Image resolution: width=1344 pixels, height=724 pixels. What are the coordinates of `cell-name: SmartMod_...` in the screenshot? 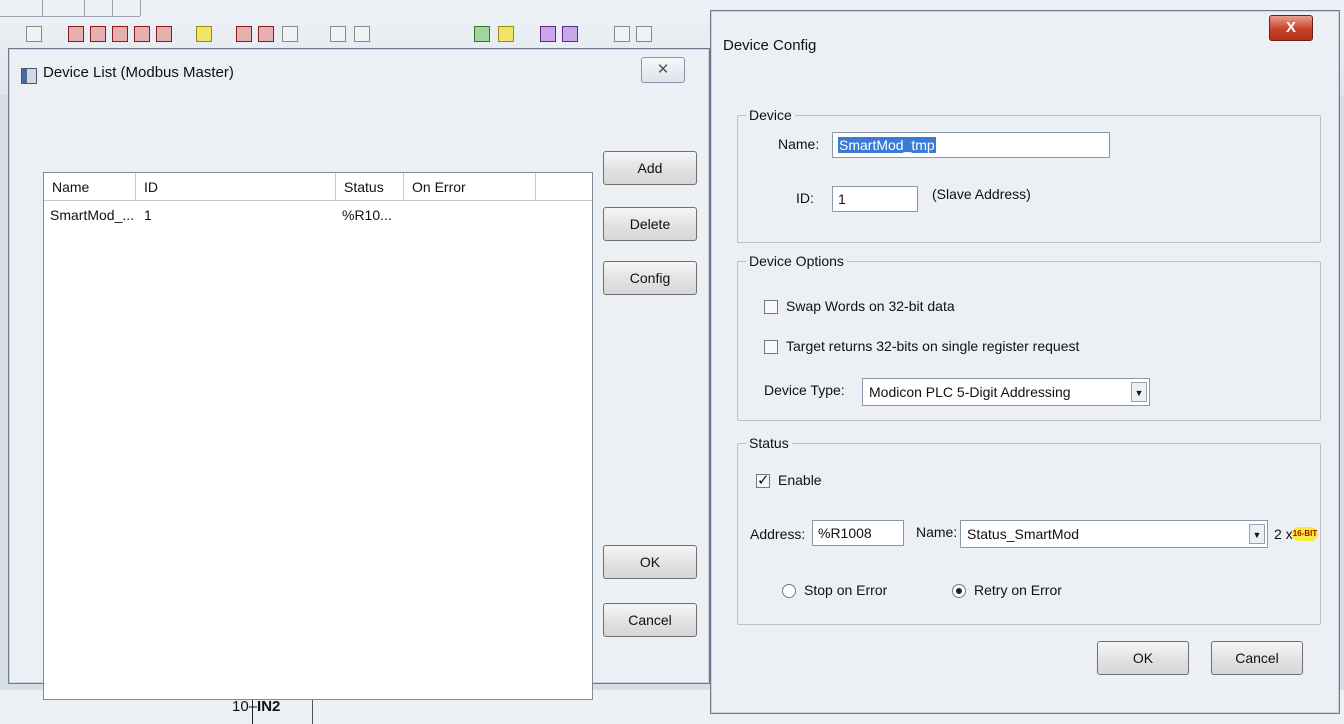 It's located at (92, 215).